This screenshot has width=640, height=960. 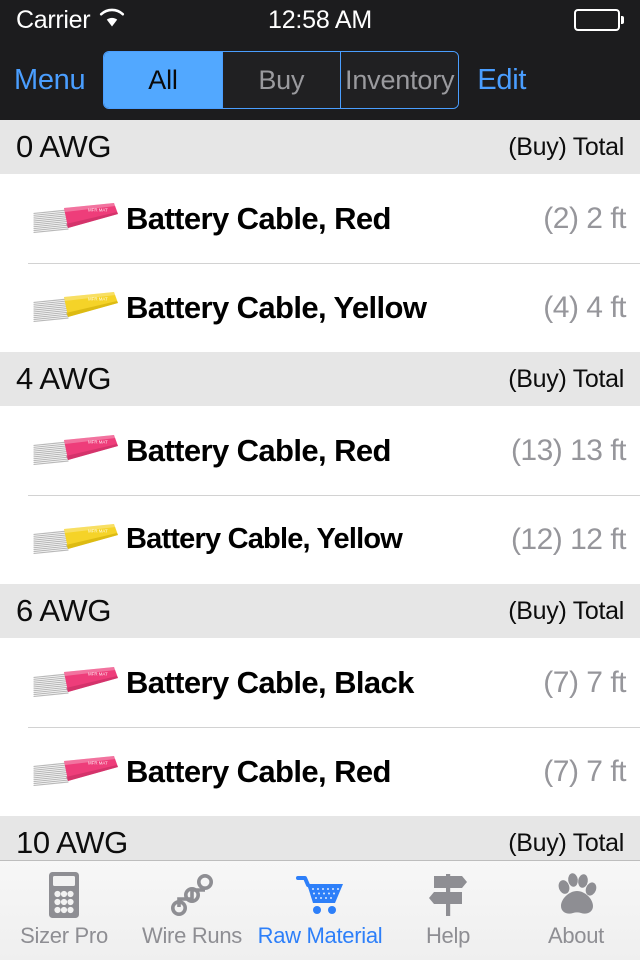 I want to click on segment-inventory: Inventory, so click(x=400, y=80).